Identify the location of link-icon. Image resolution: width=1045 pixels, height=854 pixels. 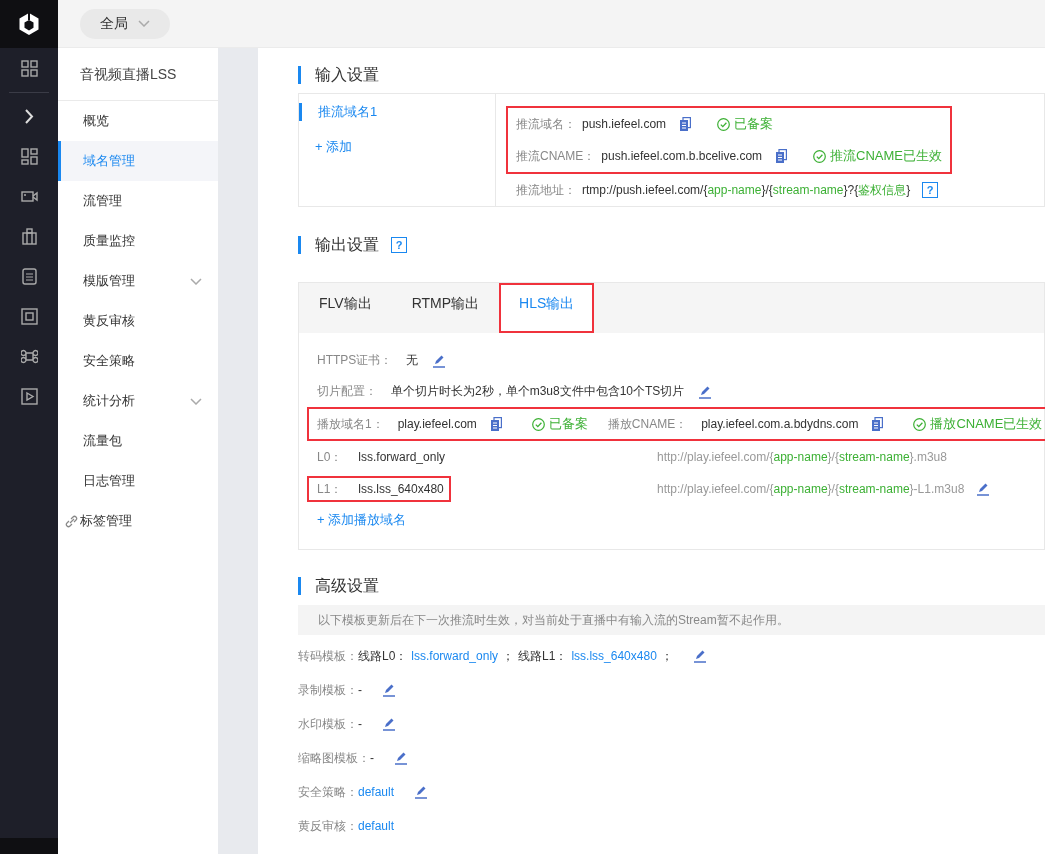
(71, 521).